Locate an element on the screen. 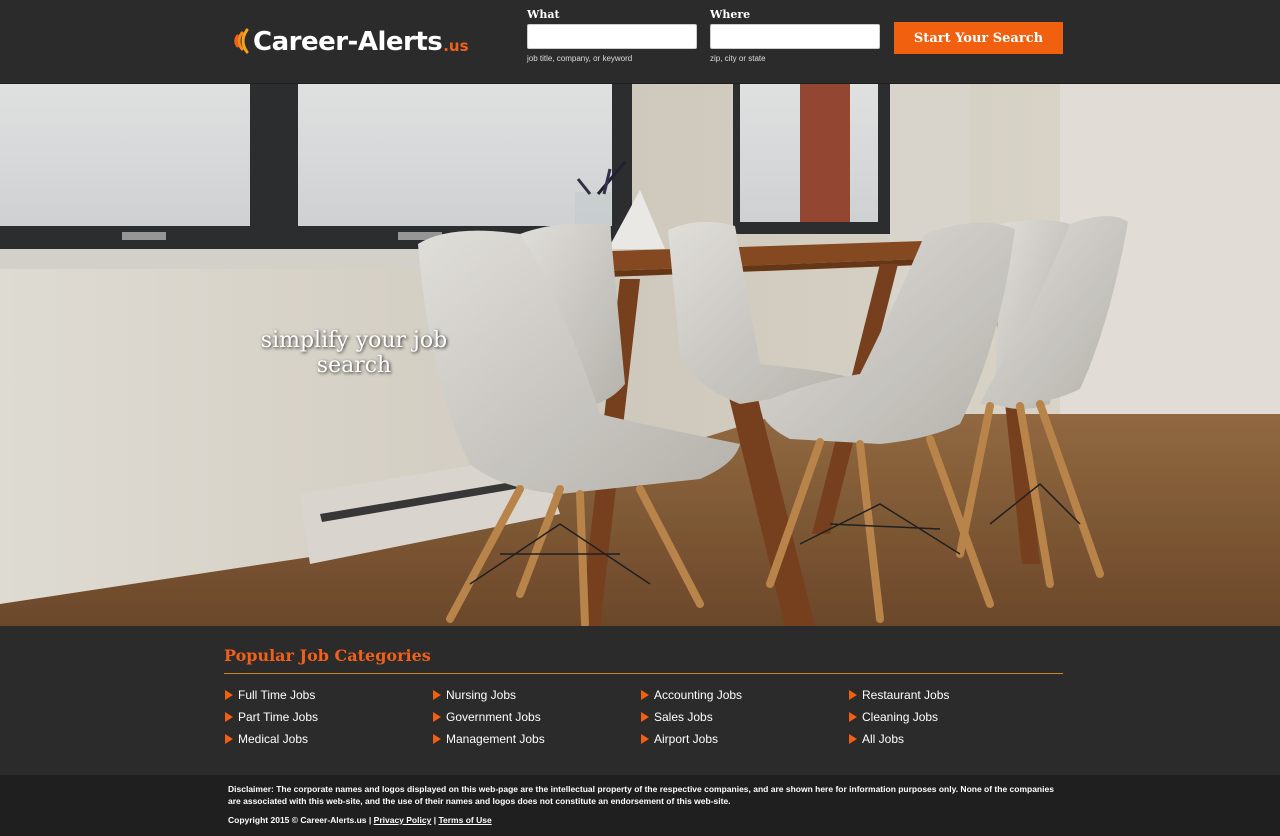 Image resolution: width=1280 pixels, height=836 pixels. what-label: What is located at coordinates (543, 14).